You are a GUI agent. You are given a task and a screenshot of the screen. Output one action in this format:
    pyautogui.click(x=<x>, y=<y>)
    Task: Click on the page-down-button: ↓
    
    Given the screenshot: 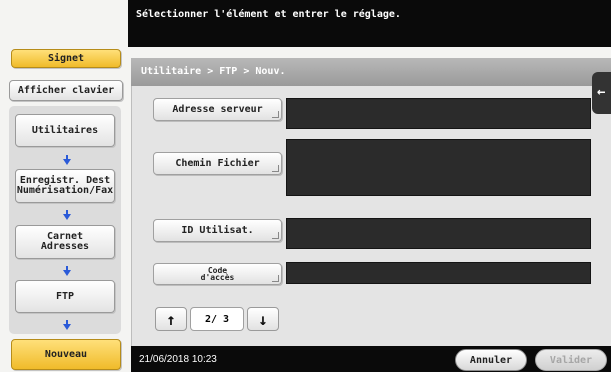 What is the action you would take?
    pyautogui.click(x=263, y=319)
    